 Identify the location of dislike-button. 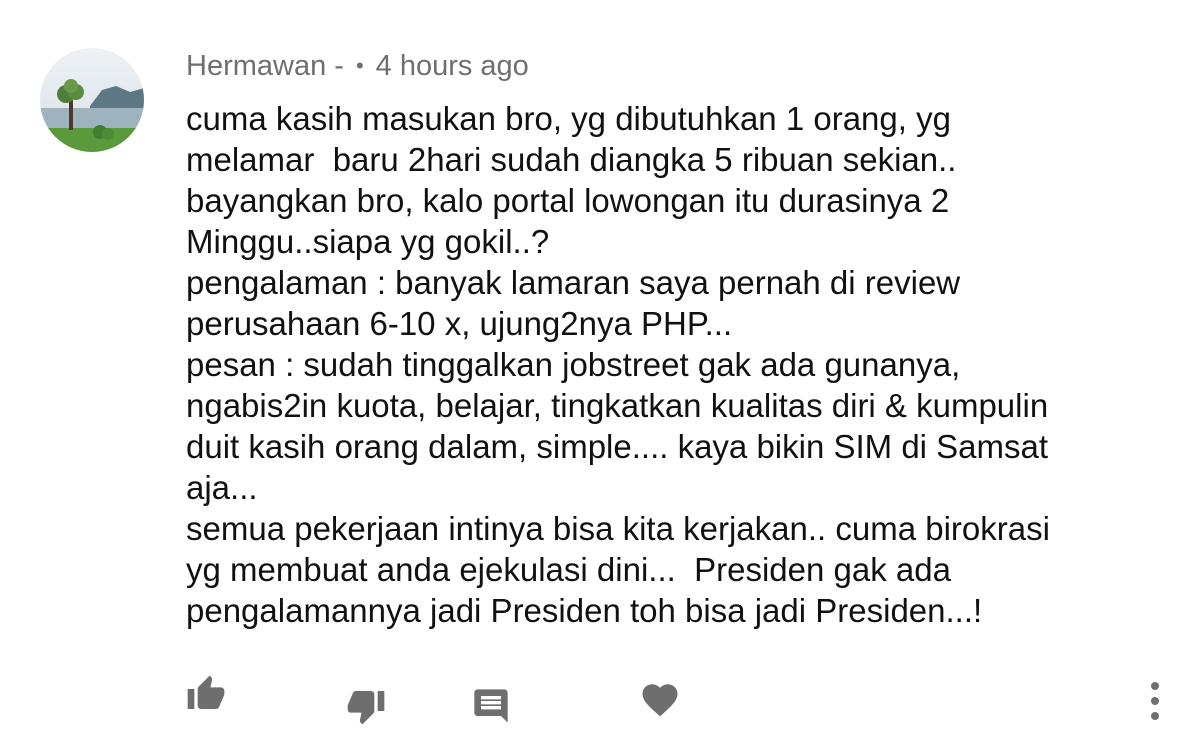
(366, 706).